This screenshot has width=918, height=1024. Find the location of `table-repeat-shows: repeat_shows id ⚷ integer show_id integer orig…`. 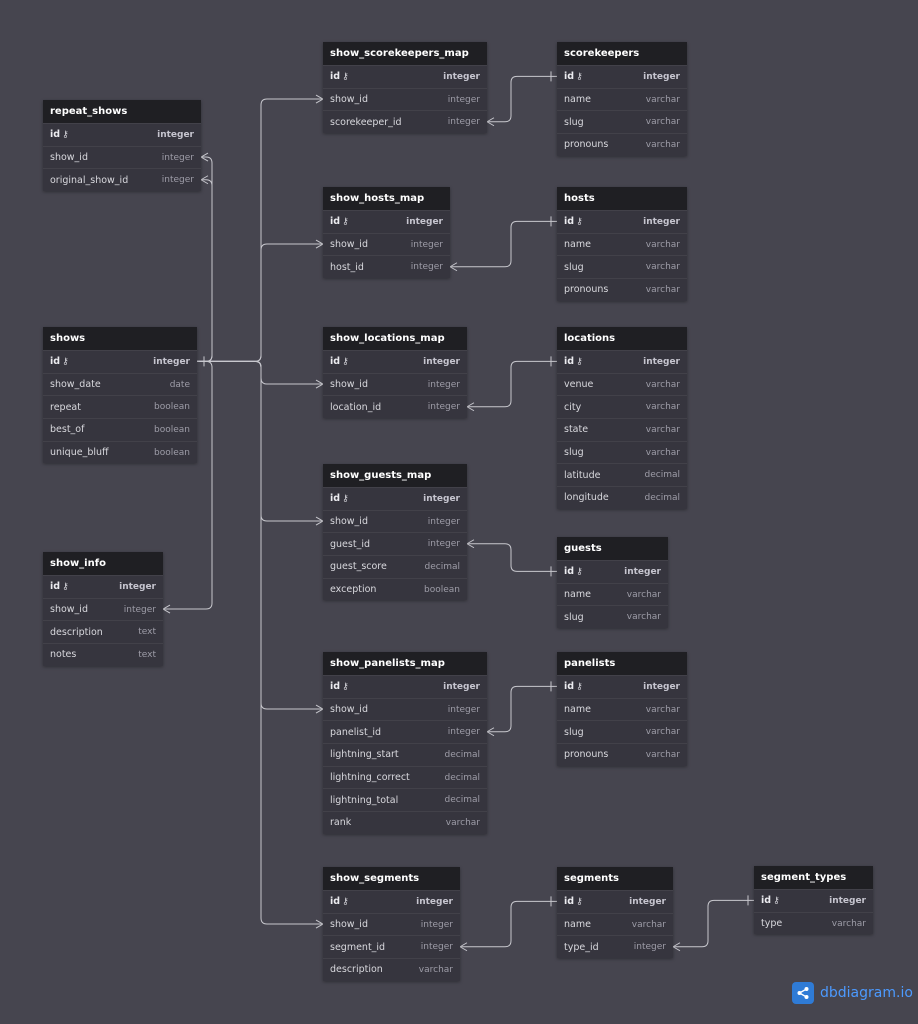

table-repeat-shows: repeat_shows id ⚷ integer show_id integer orig… is located at coordinates (122, 146).